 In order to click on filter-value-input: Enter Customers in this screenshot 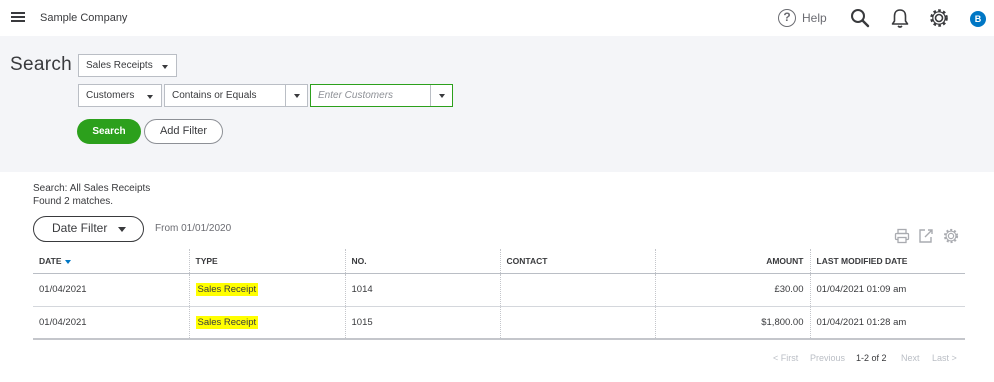, I will do `click(381, 95)`.